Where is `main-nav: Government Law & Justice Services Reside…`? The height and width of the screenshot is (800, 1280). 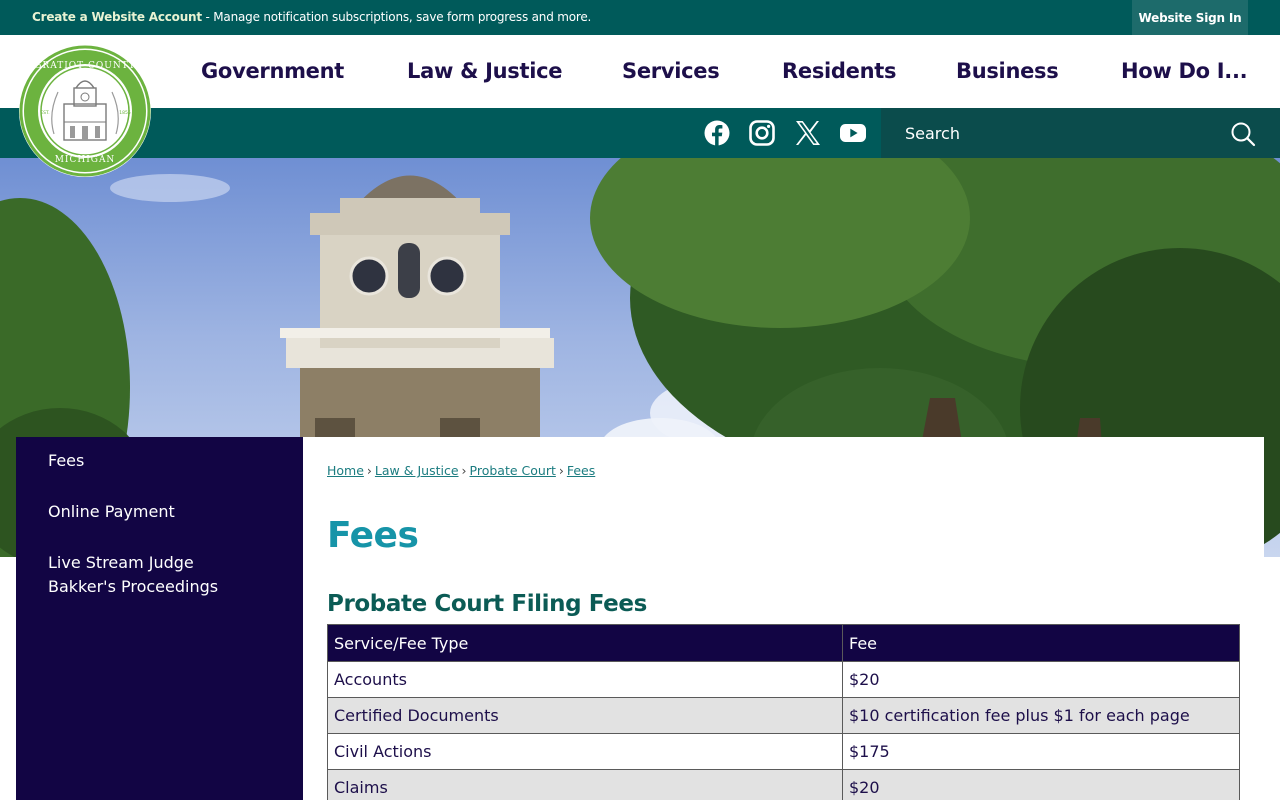
main-nav: Government Law & Justice Services Reside… is located at coordinates (640, 71).